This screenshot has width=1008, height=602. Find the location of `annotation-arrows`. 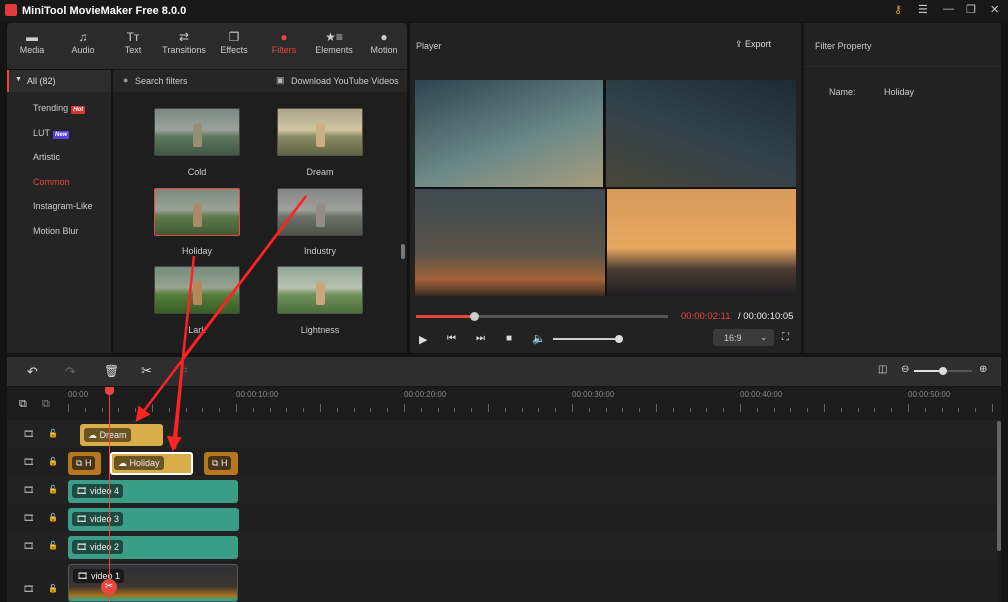

annotation-arrows is located at coordinates (221, 323).